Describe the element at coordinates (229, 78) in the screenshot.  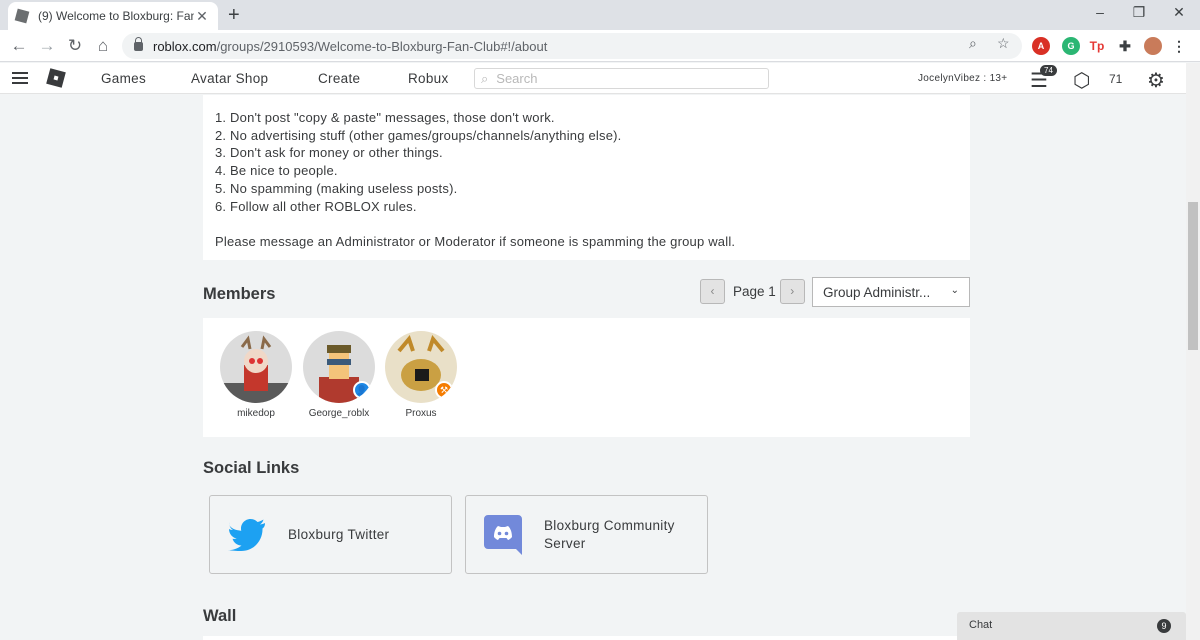
I see `nav-link-avatar-shop: Avatar Shop` at that location.